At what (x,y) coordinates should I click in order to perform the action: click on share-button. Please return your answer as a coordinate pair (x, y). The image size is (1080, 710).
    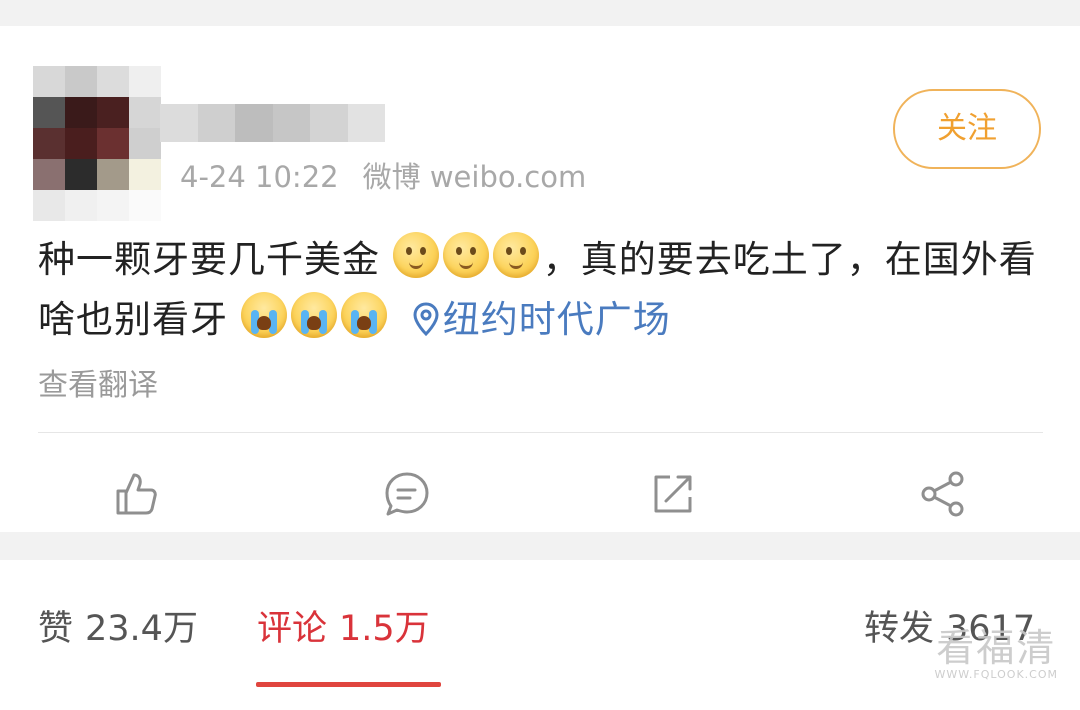
    Looking at the image, I should click on (943, 494).